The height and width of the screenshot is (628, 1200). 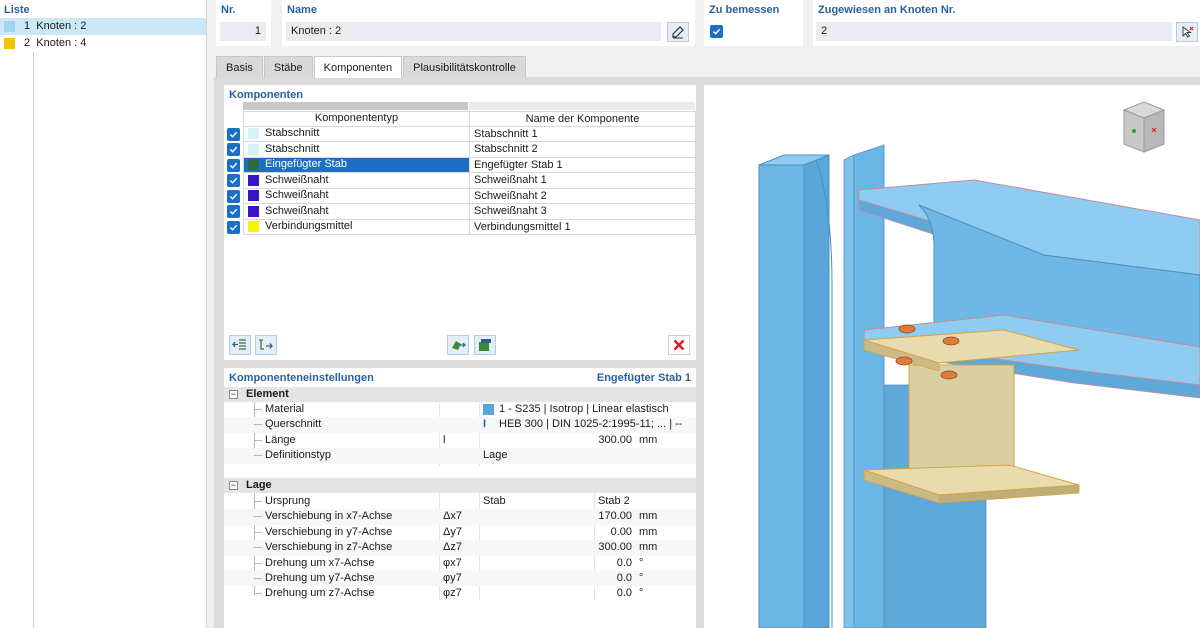 What do you see at coordinates (285, 409) in the screenshot?
I see `property-name: Material` at bounding box center [285, 409].